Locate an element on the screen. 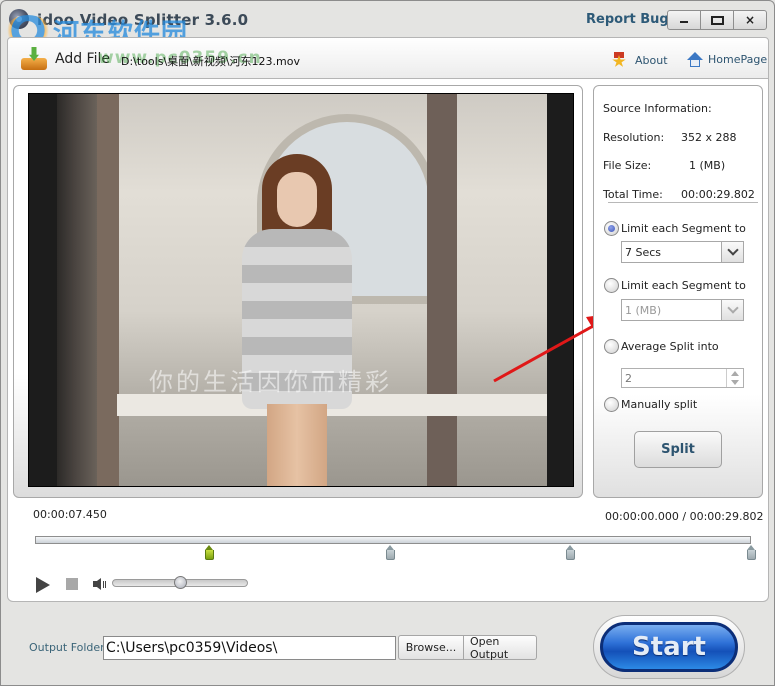  maximize-button is located at coordinates (717, 20).